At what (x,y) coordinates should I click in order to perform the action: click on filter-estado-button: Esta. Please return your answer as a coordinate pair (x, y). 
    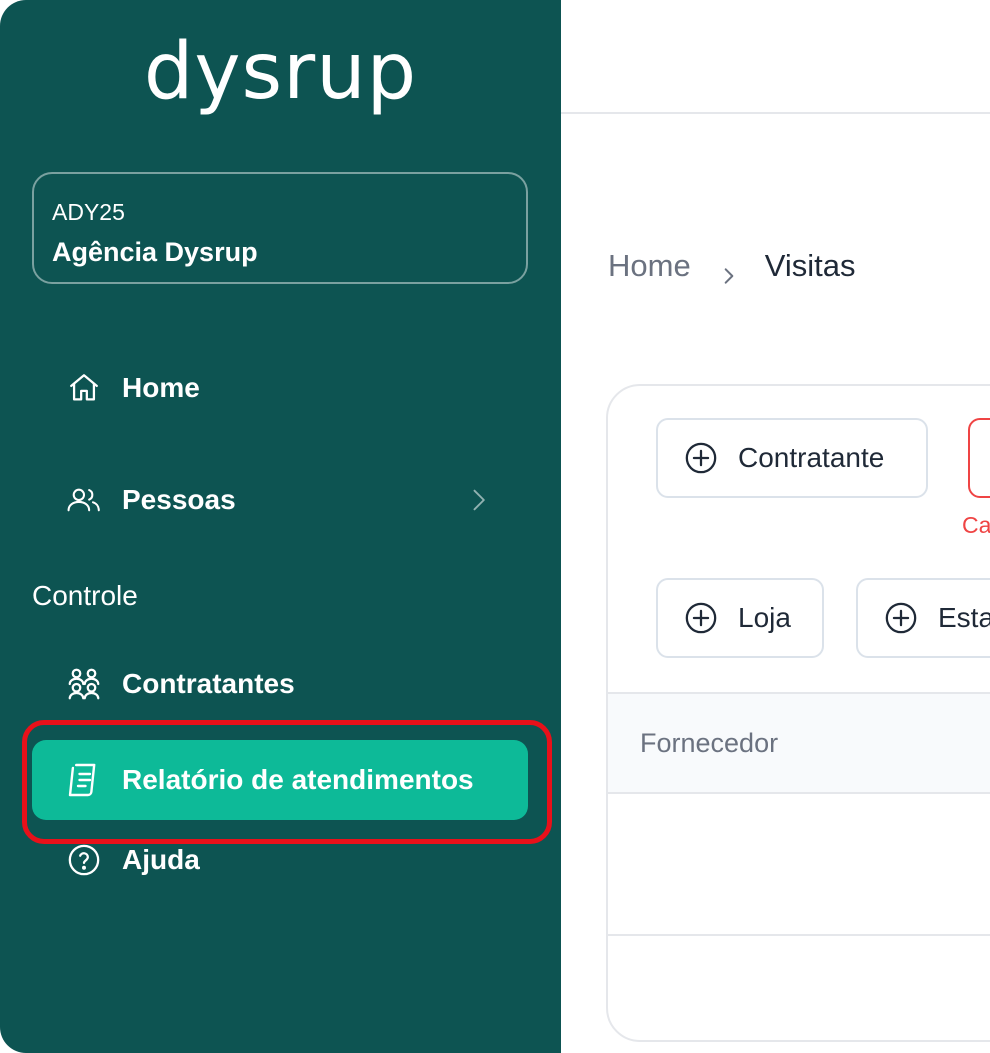
    Looking at the image, I should click on (923, 618).